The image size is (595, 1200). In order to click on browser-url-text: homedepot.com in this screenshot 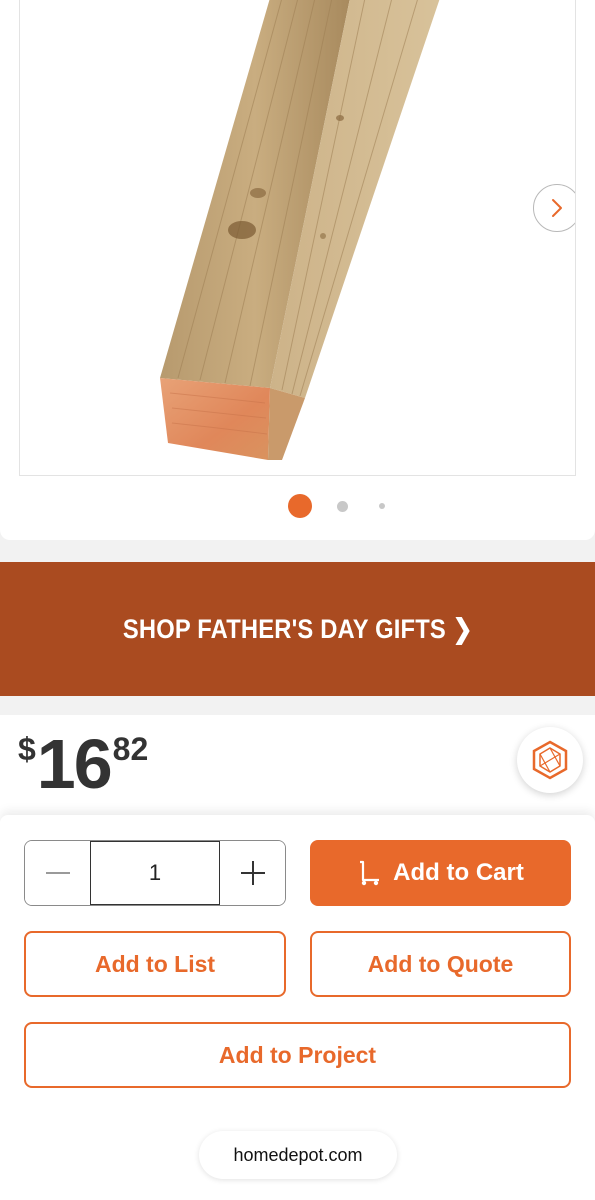, I will do `click(298, 1154)`.